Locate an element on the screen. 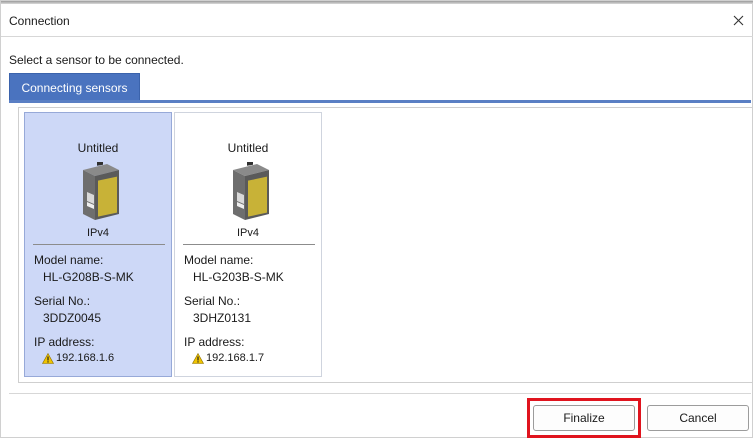  tab-label: Connecting sensors is located at coordinates (74, 87).